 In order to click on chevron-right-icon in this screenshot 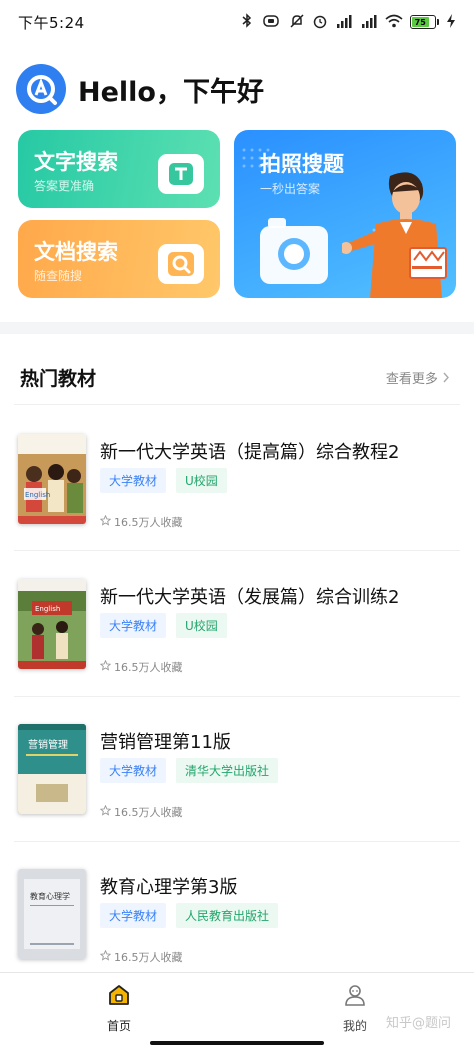, I will do `click(446, 379)`.